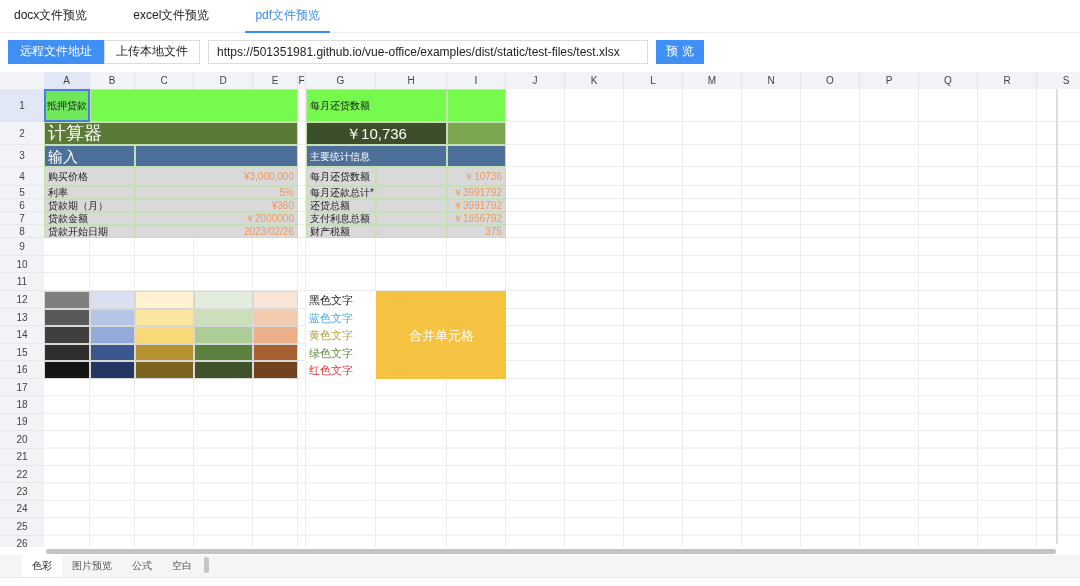  What do you see at coordinates (771, 80) in the screenshot?
I see `column-header: N` at bounding box center [771, 80].